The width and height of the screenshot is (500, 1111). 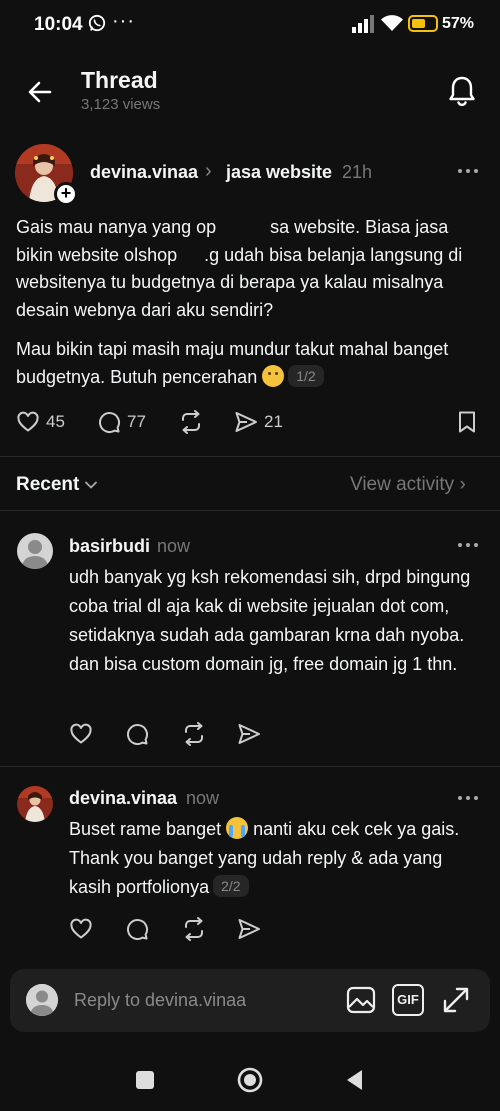 I want to click on like-button: 45, so click(x=40, y=422).